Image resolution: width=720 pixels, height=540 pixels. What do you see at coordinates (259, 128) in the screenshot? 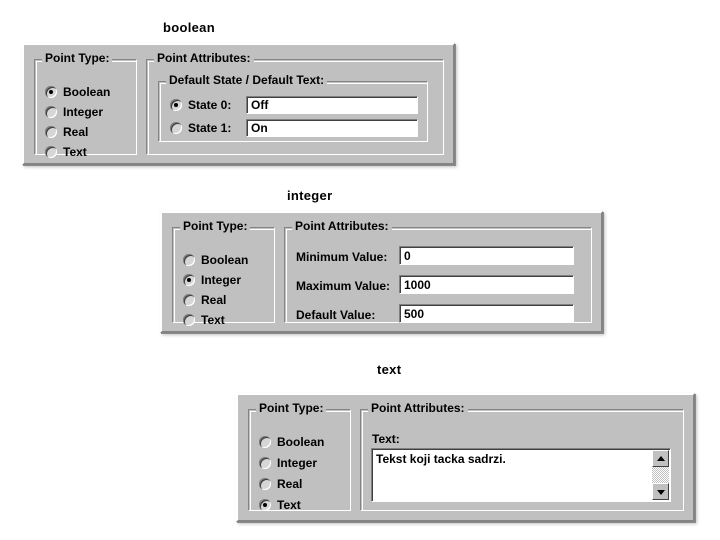
I see `input-value: On` at bounding box center [259, 128].